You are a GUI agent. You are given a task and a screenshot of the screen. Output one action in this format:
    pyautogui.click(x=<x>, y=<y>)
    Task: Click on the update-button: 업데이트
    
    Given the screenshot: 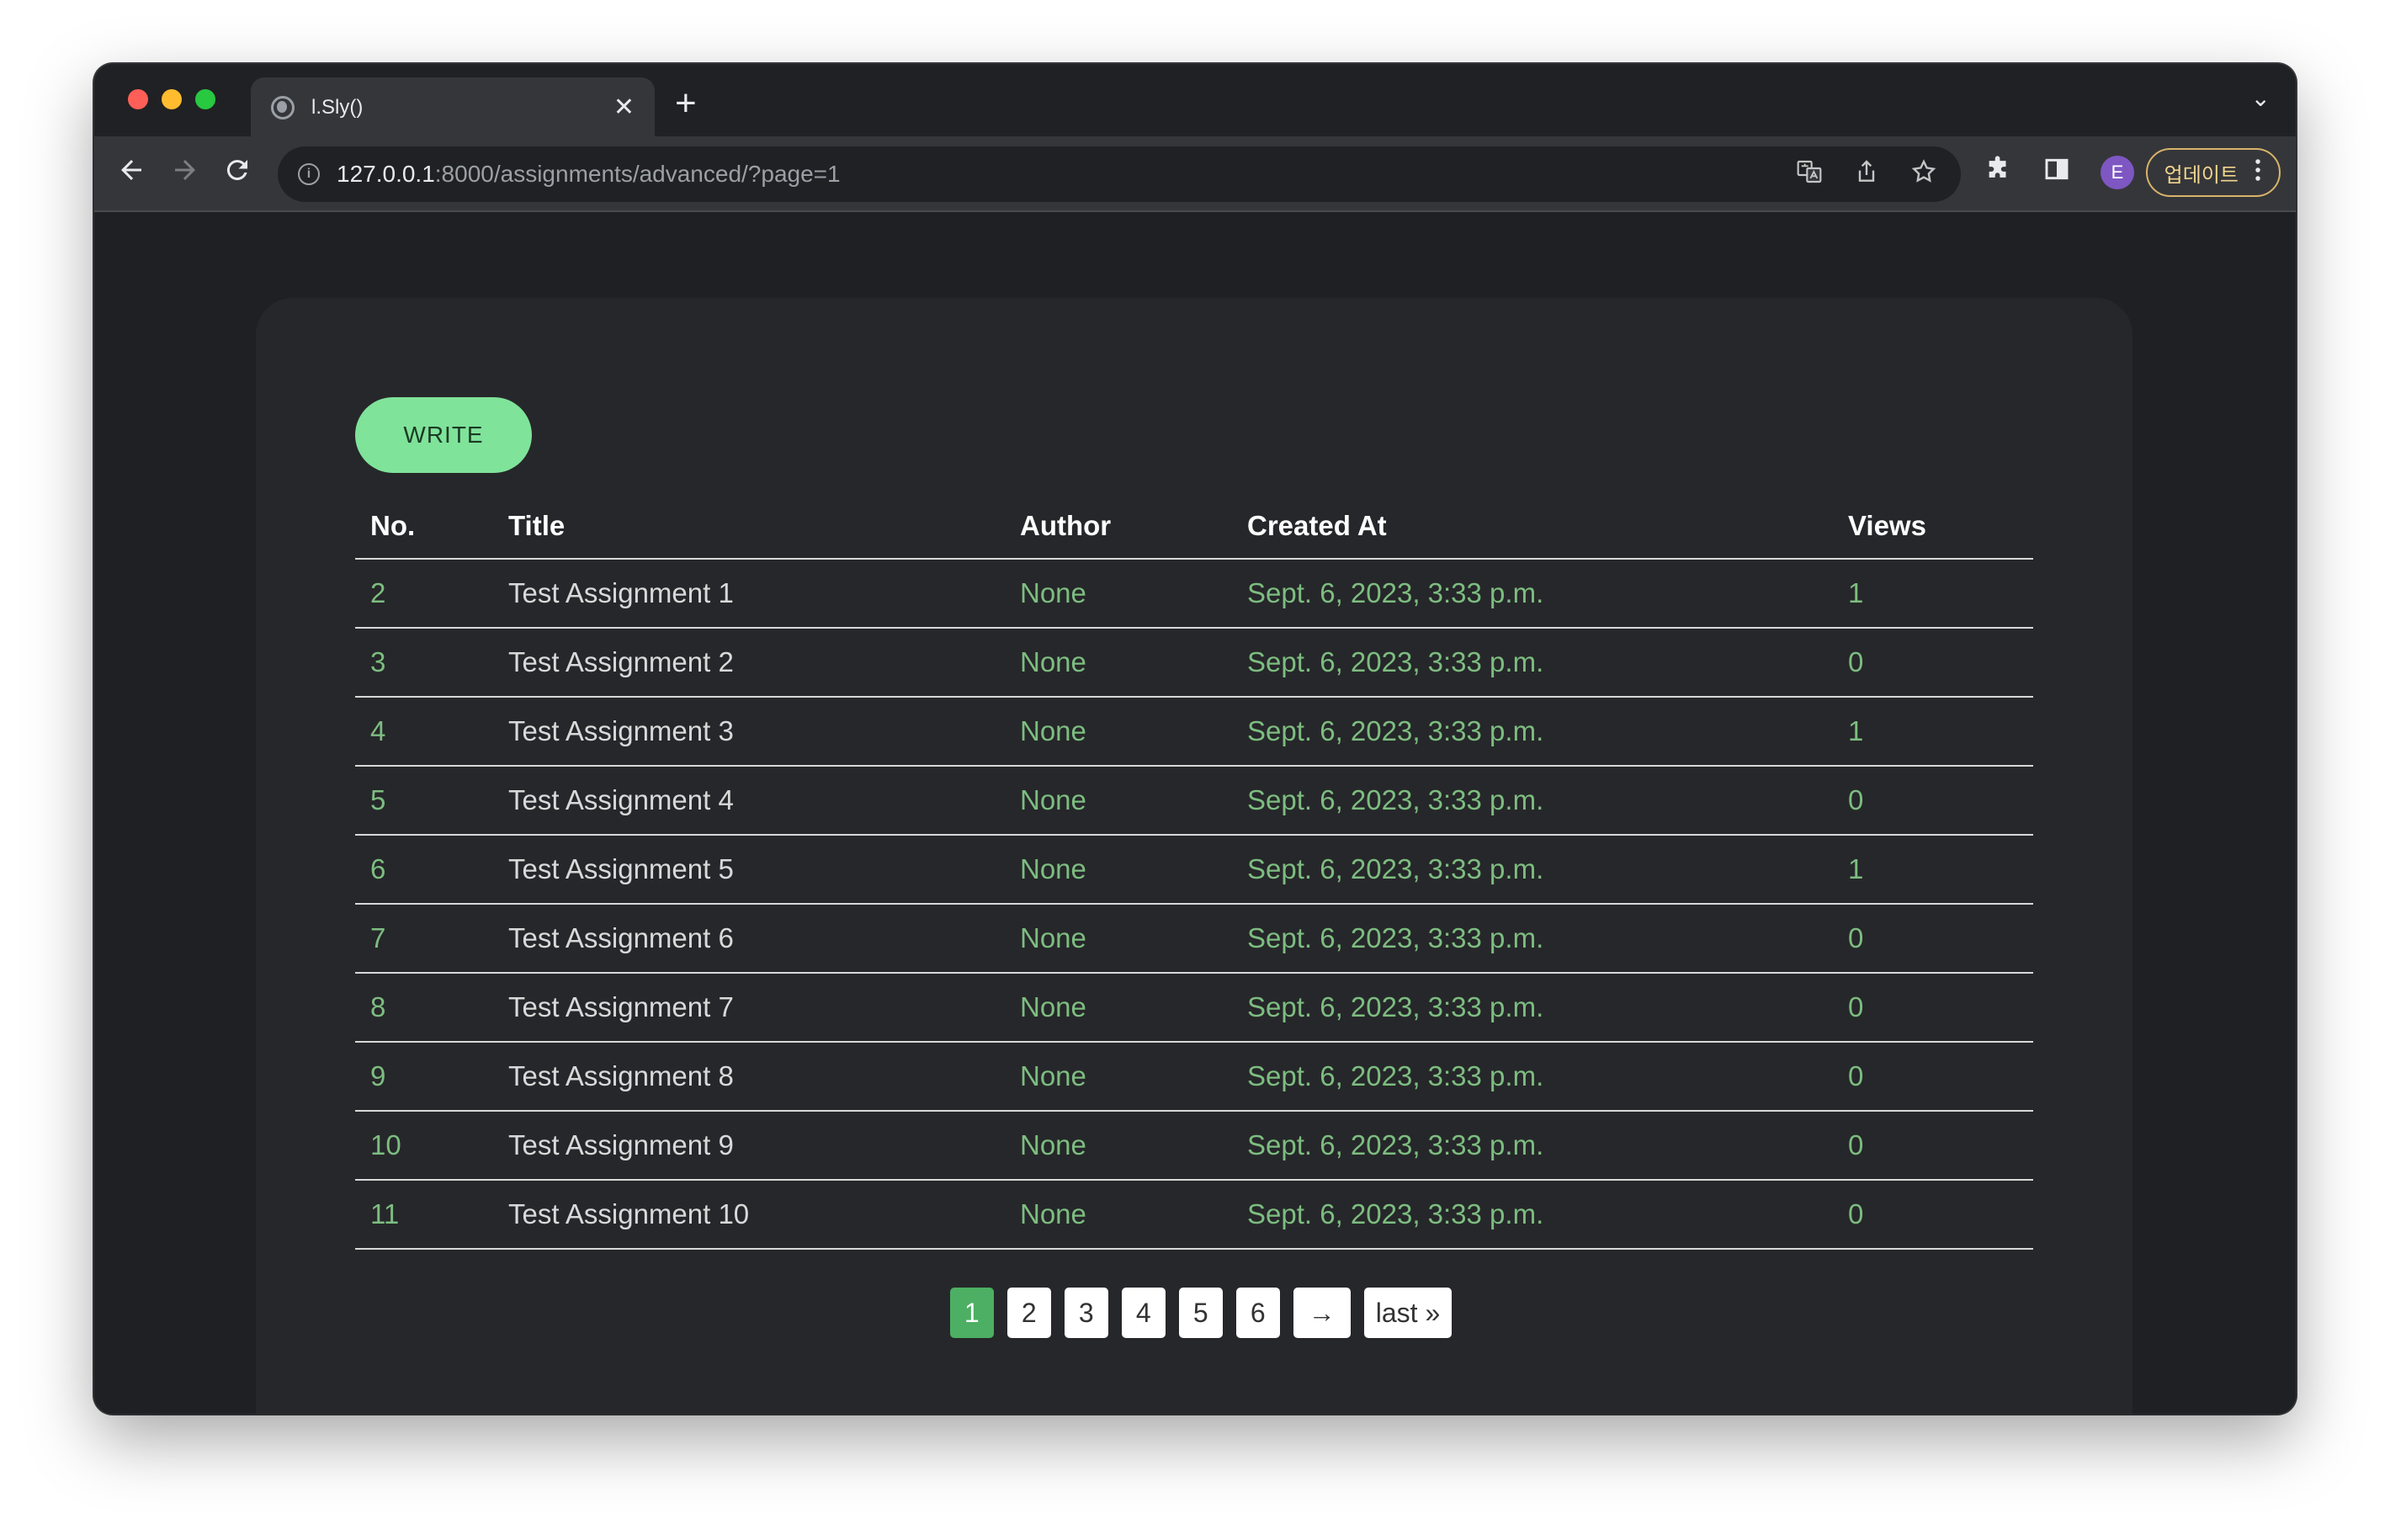 What is the action you would take?
    pyautogui.click(x=2213, y=172)
    